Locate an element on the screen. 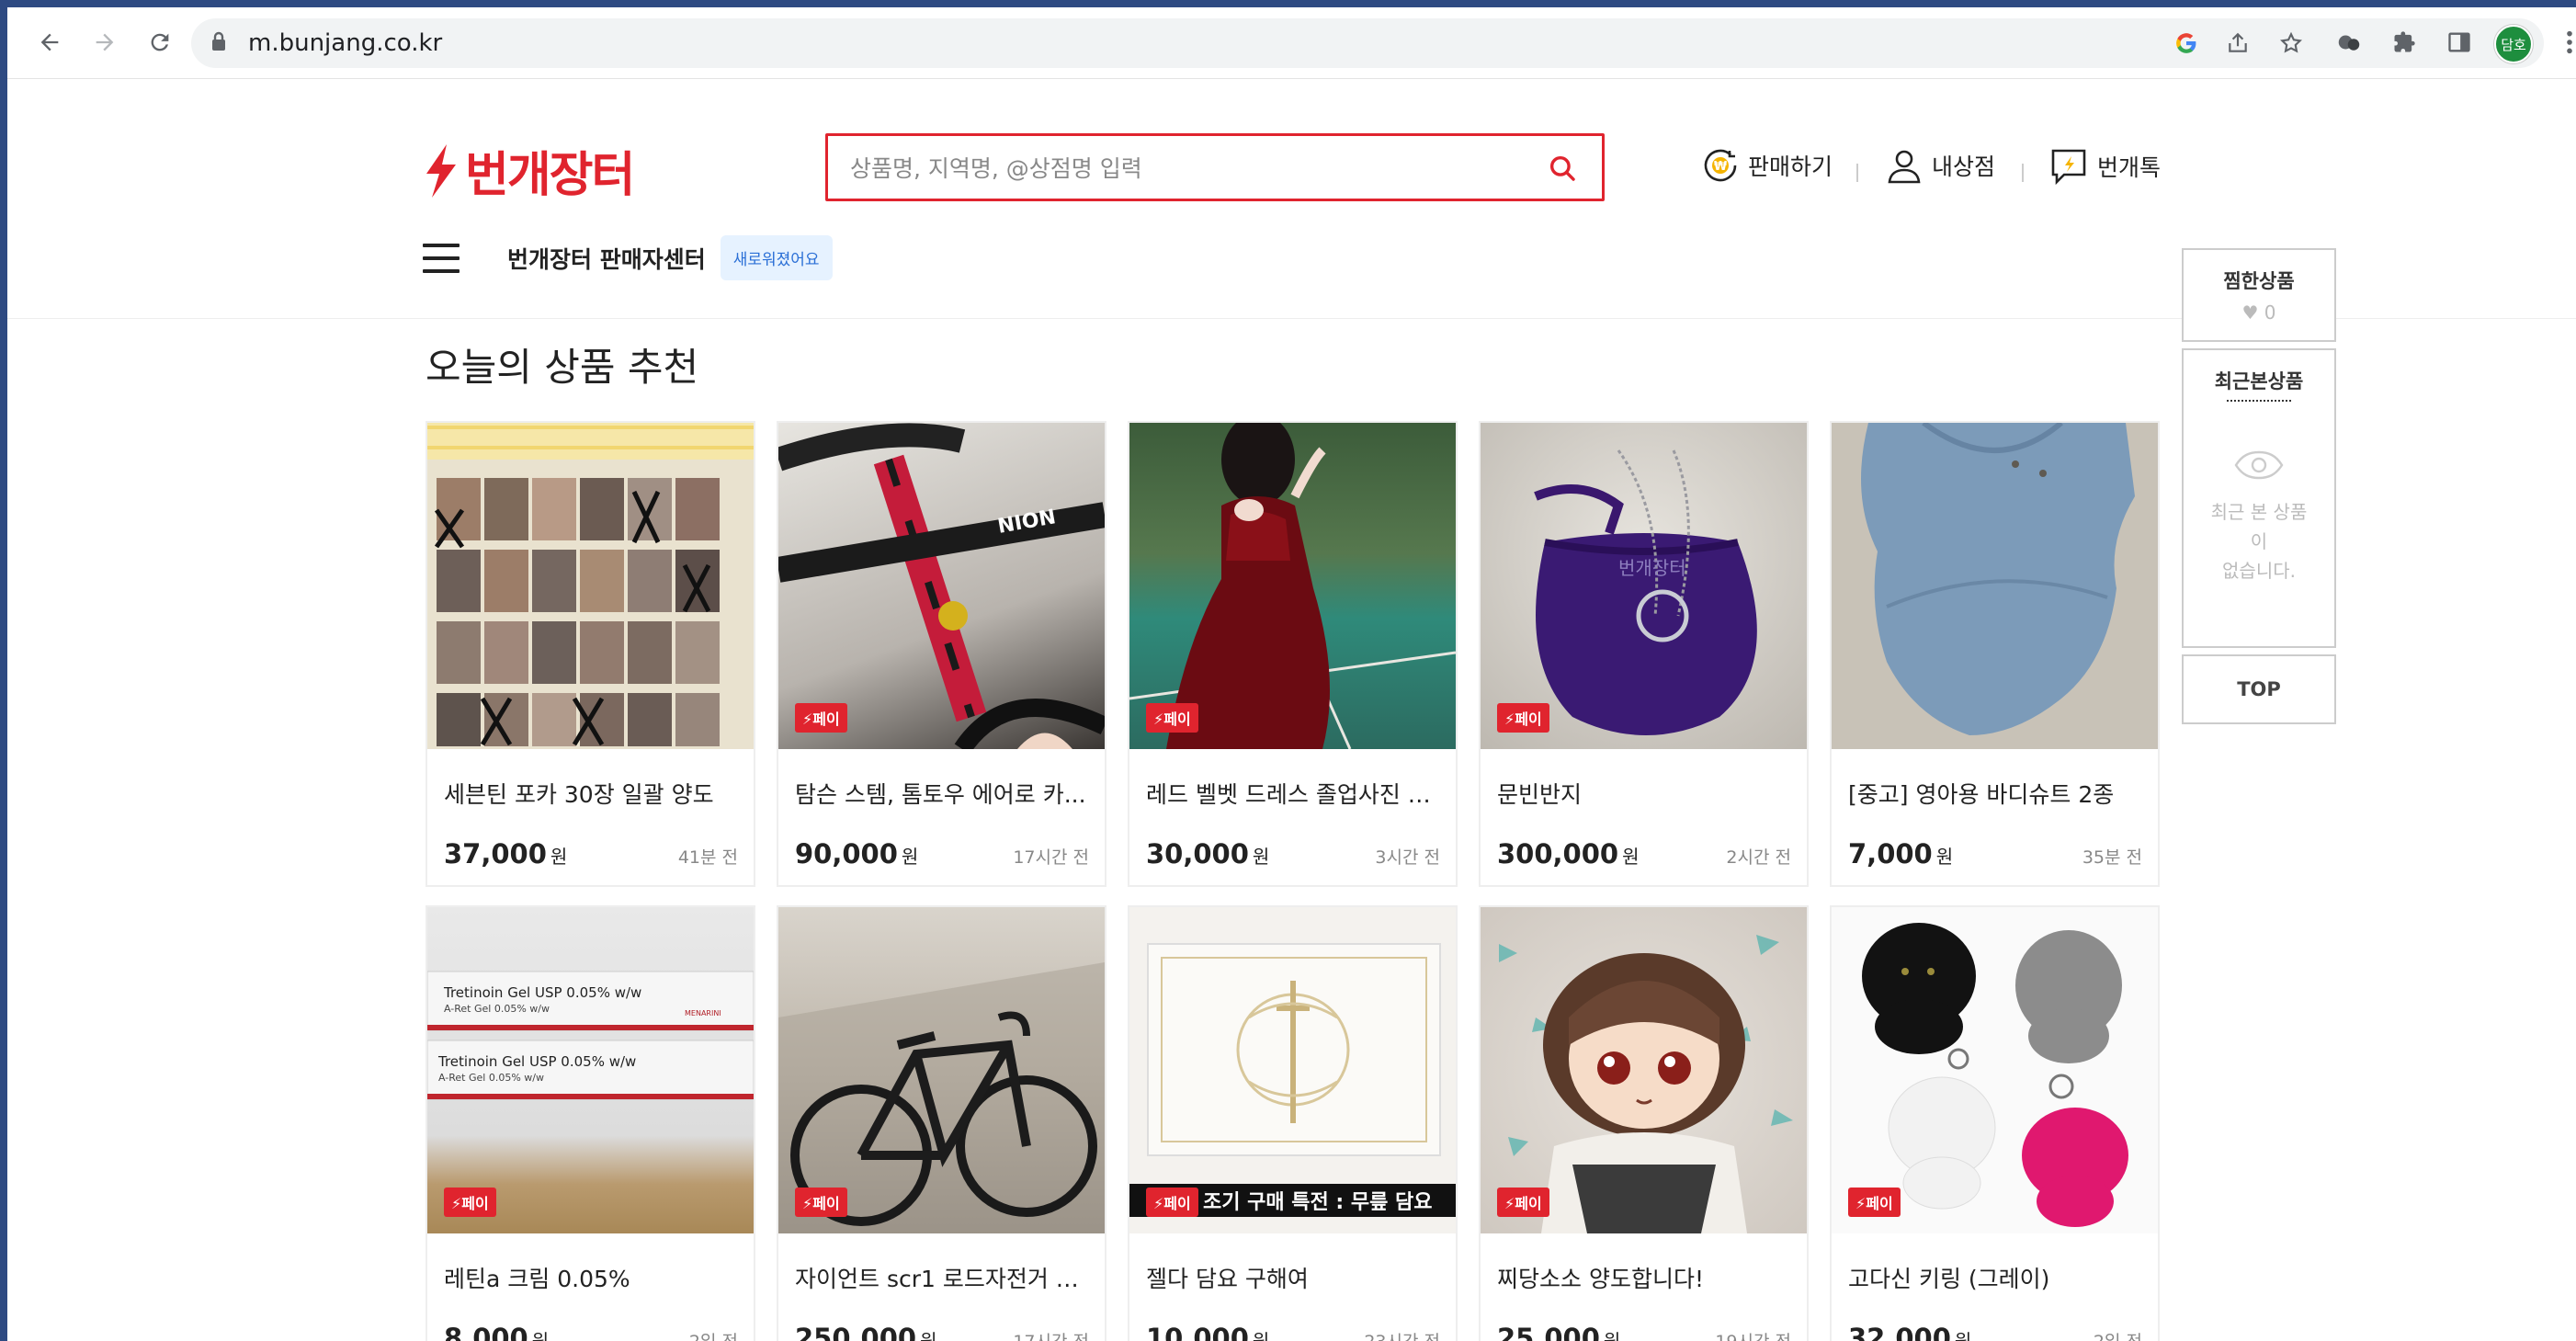  price-value: 250,000 is located at coordinates (856, 1332).